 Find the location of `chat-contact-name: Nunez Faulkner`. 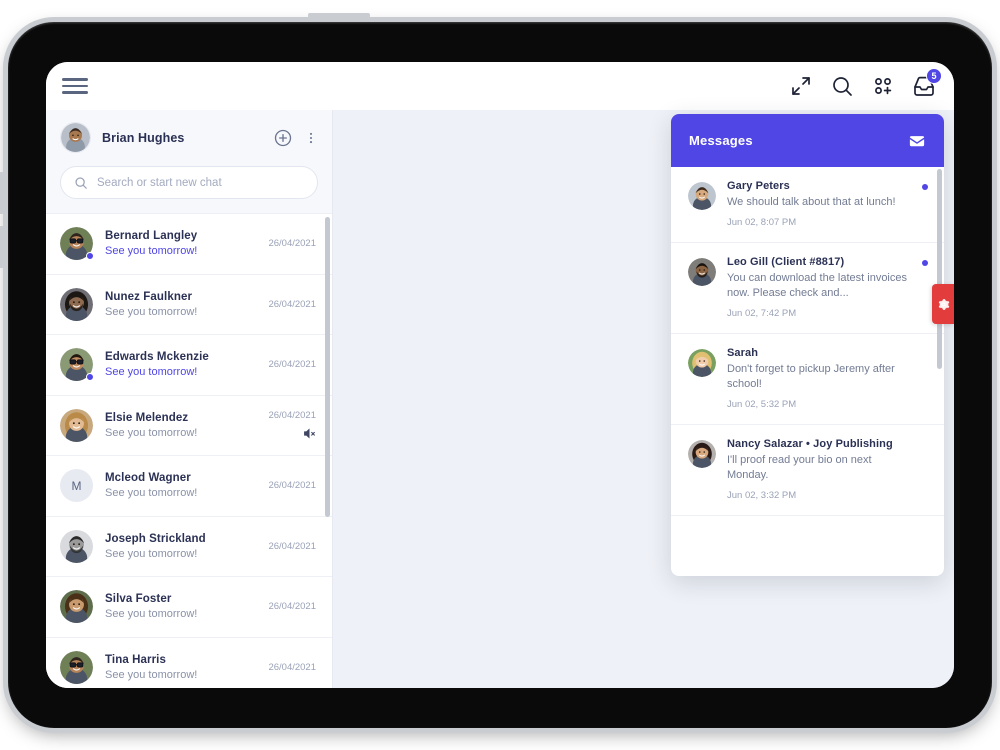

chat-contact-name: Nunez Faulkner is located at coordinates (149, 296).